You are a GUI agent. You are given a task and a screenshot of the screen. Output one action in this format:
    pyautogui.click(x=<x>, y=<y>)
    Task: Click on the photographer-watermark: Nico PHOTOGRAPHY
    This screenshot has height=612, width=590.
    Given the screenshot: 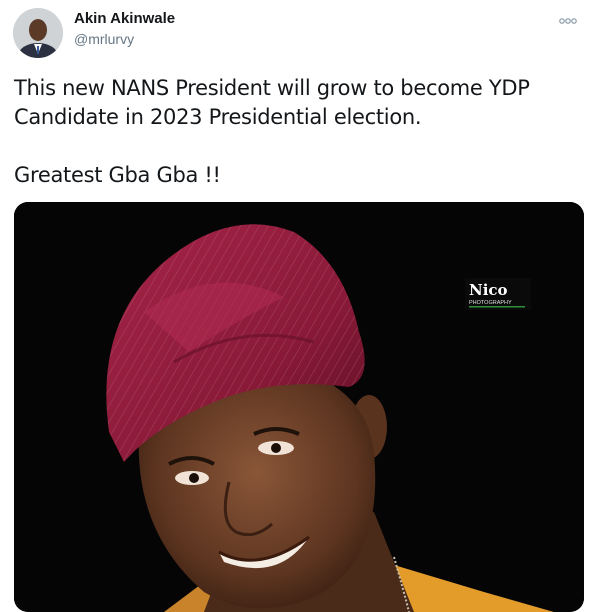 What is the action you would take?
    pyautogui.click(x=498, y=294)
    